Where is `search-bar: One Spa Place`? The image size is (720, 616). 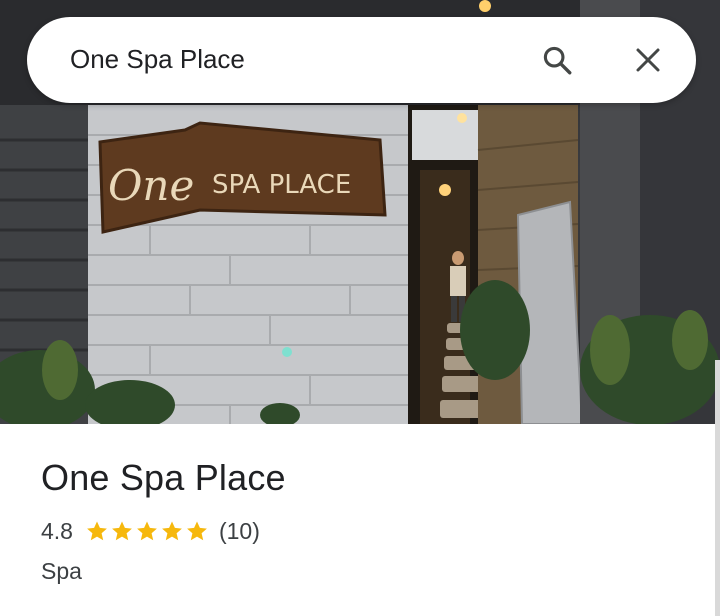
search-bar: One Spa Place is located at coordinates (361, 60).